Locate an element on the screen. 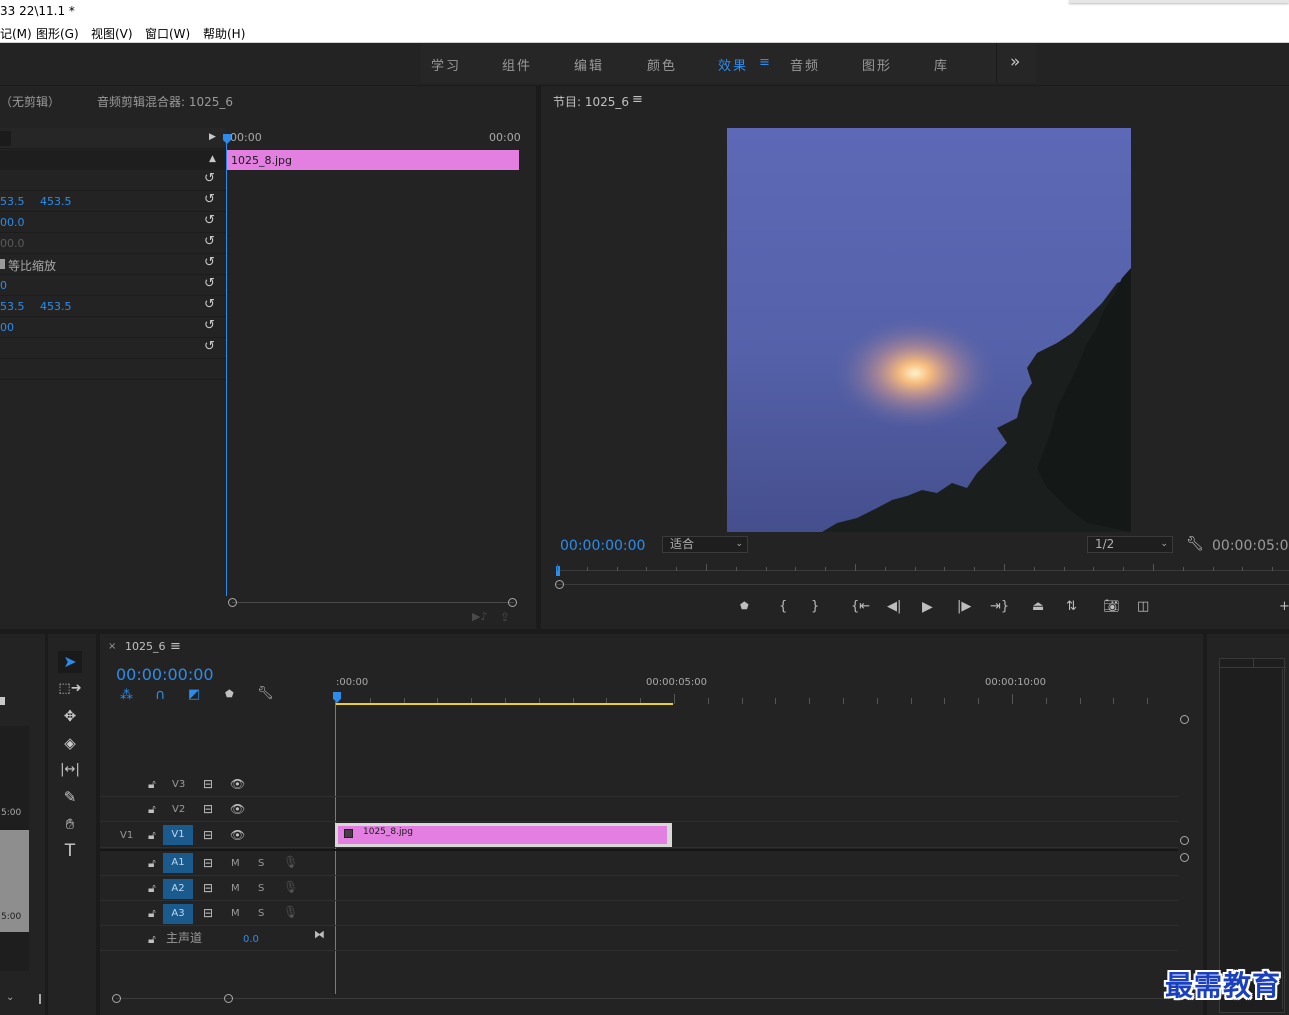 The height and width of the screenshot is (1015, 1289). ec-zoom-handle-left is located at coordinates (232, 602).